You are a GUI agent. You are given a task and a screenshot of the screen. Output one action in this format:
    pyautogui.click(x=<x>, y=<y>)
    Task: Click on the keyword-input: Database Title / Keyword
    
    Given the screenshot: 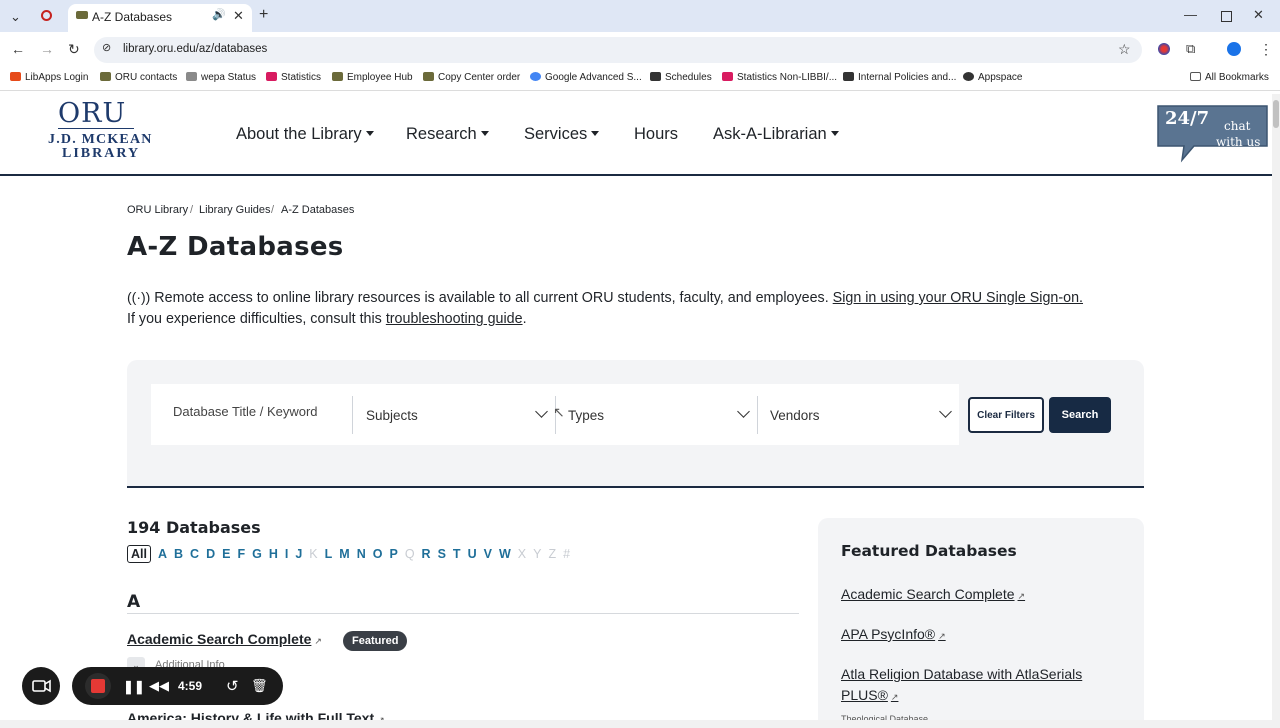 What is the action you would take?
    pyautogui.click(x=245, y=434)
    